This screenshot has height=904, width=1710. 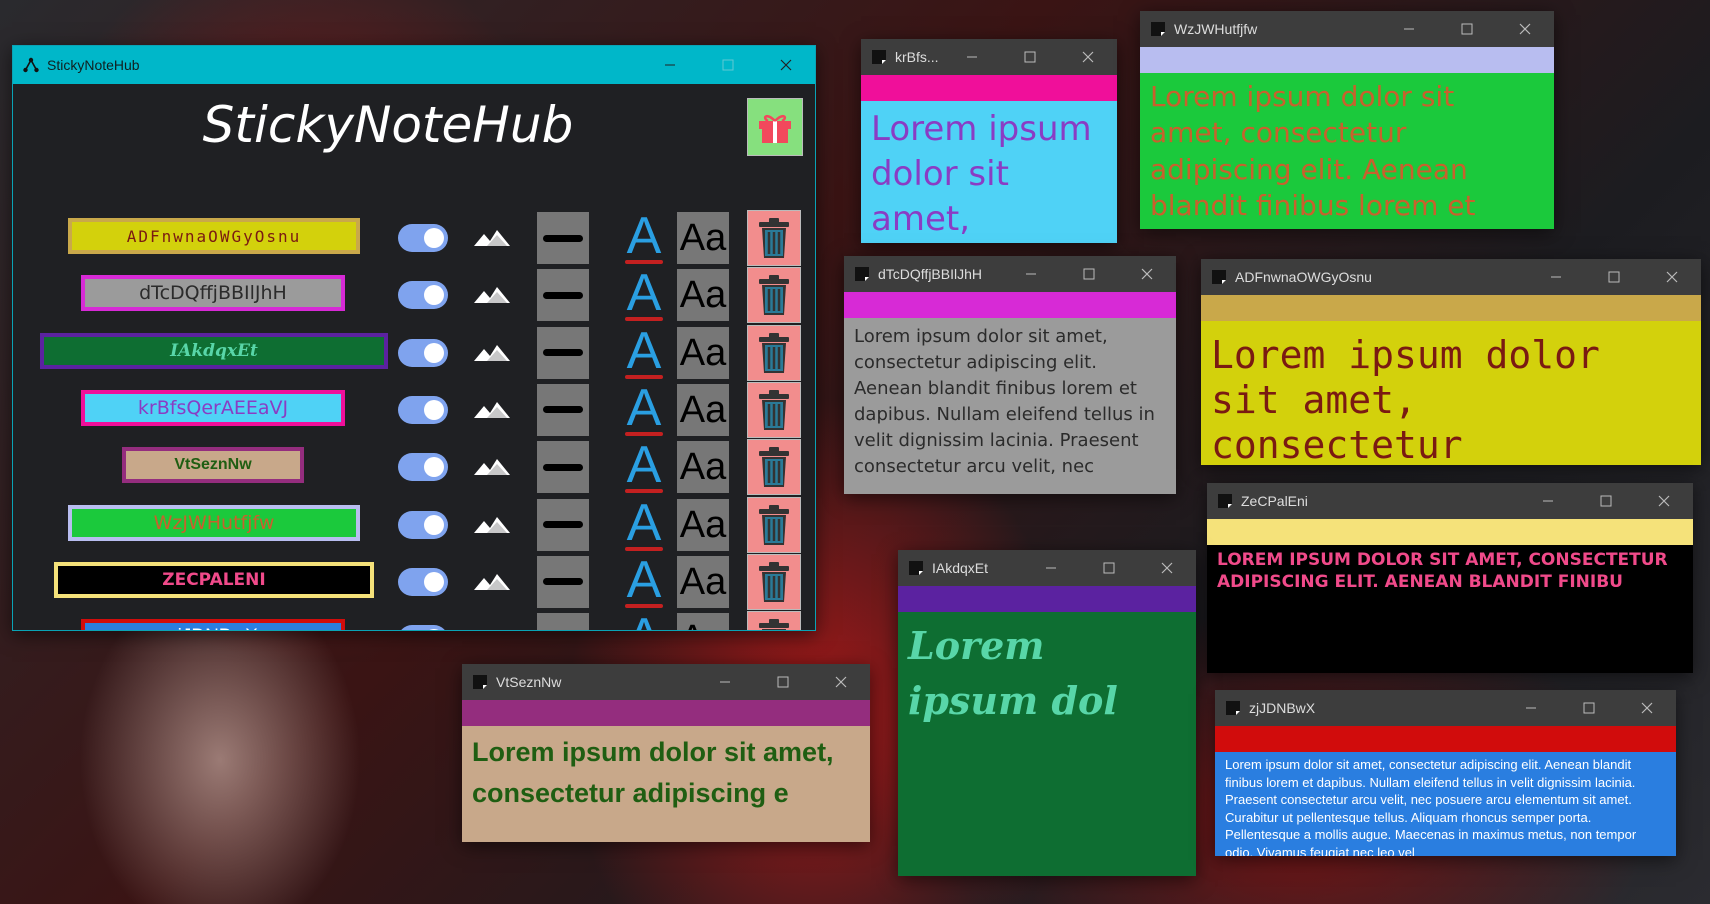 What do you see at coordinates (1047, 744) in the screenshot?
I see `note-body: Lorem ipsum dol` at bounding box center [1047, 744].